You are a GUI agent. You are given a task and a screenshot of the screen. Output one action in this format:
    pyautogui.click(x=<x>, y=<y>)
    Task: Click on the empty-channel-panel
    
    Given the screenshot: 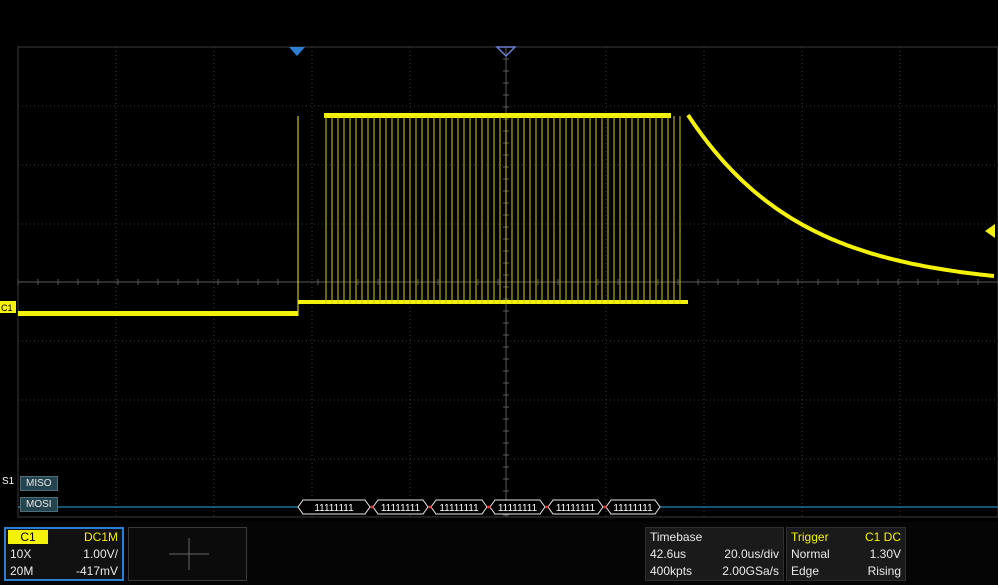 What is the action you would take?
    pyautogui.click(x=187, y=554)
    